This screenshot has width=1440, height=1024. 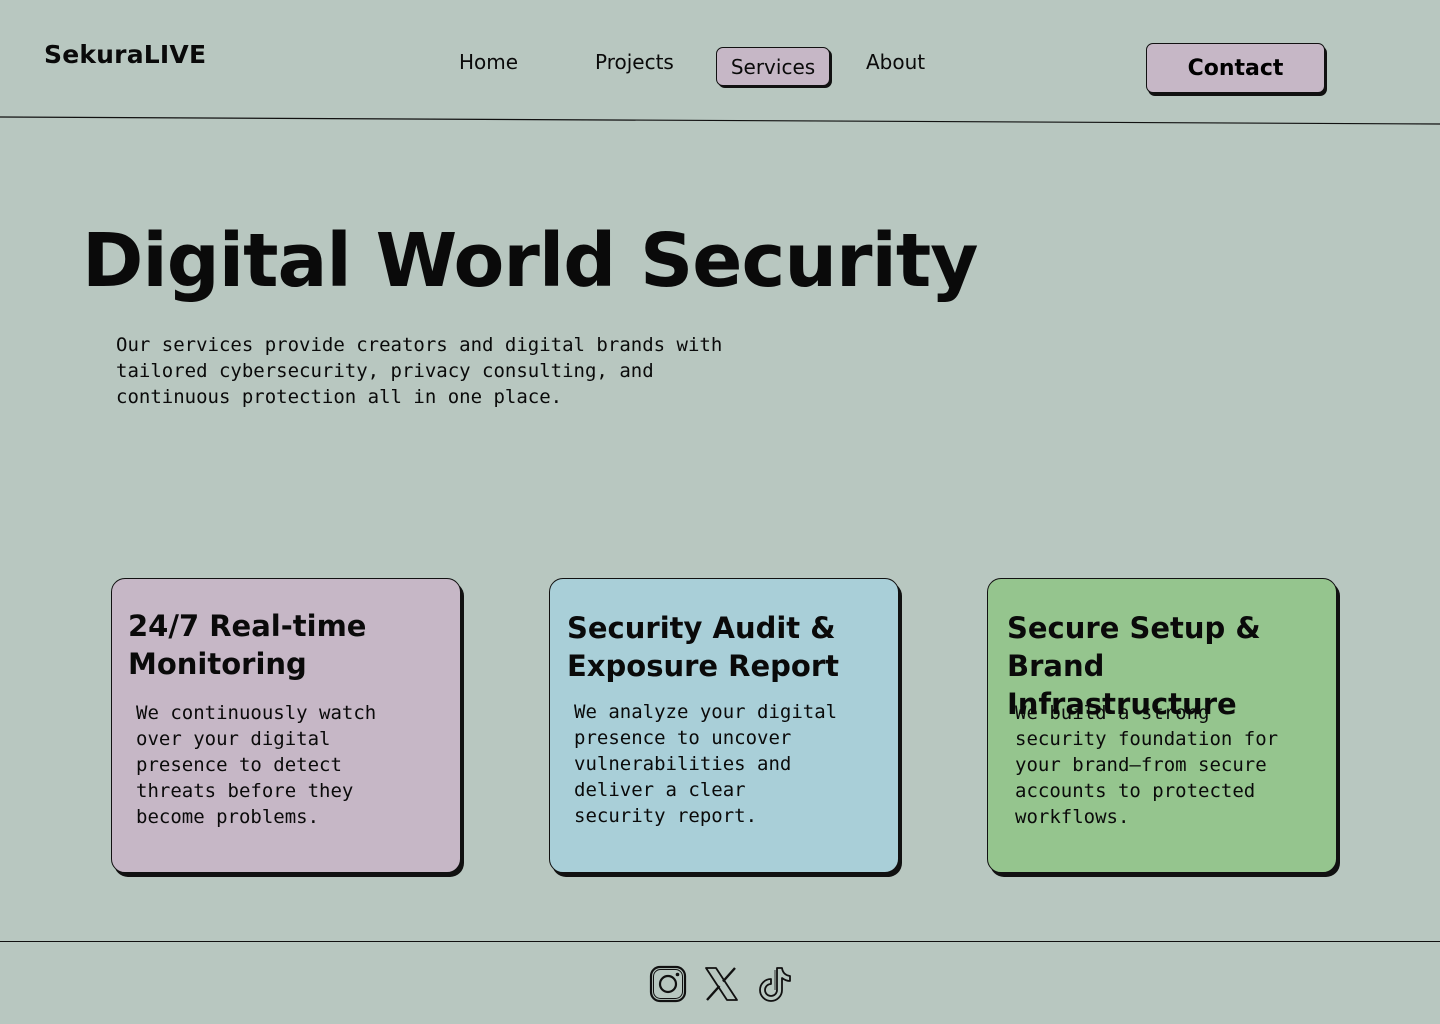 I want to click on logo: SekuraLIVE, so click(x=125, y=54).